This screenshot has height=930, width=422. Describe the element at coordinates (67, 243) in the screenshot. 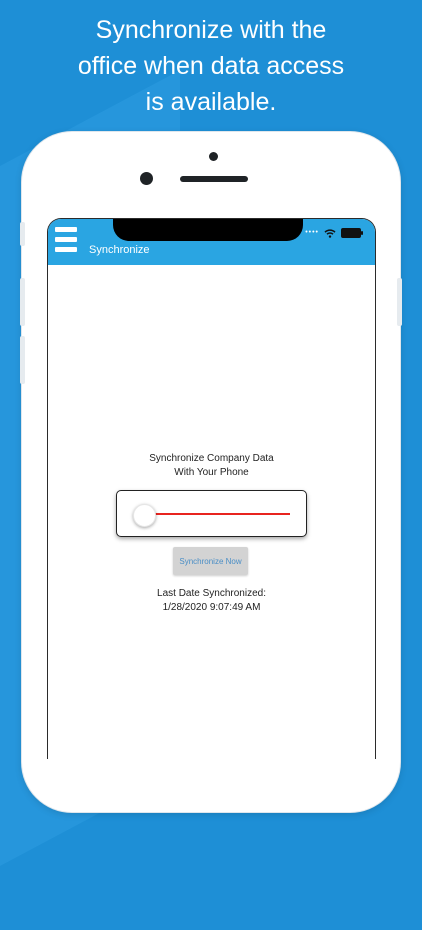

I see `menu-icon` at that location.